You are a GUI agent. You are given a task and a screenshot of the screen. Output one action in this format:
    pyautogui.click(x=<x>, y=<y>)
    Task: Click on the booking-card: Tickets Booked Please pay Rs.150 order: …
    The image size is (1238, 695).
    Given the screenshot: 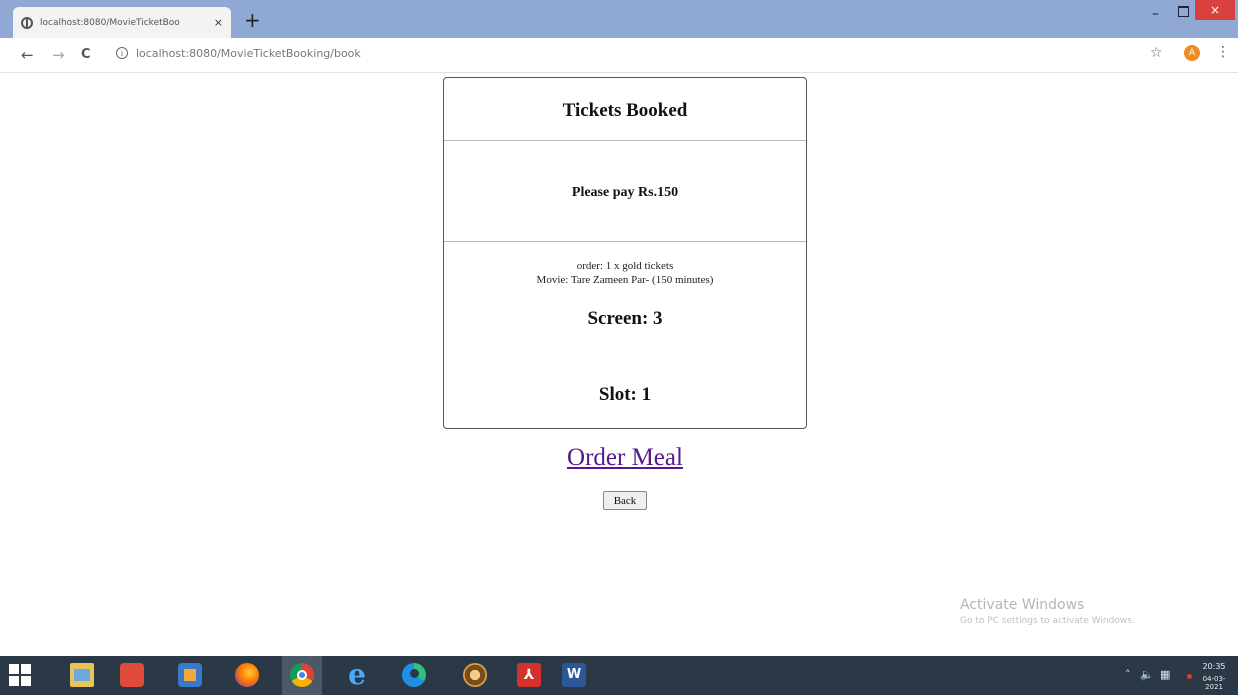 What is the action you would take?
    pyautogui.click(x=625, y=253)
    